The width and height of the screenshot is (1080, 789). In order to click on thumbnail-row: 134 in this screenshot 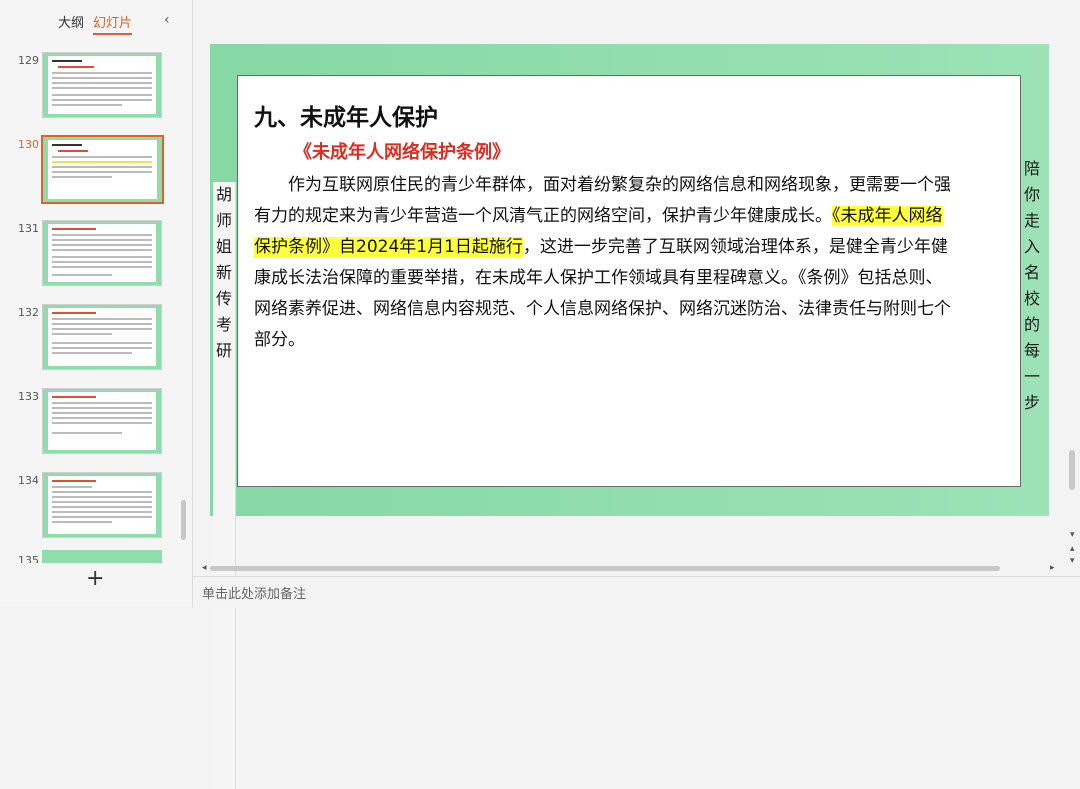, I will do `click(90, 504)`.